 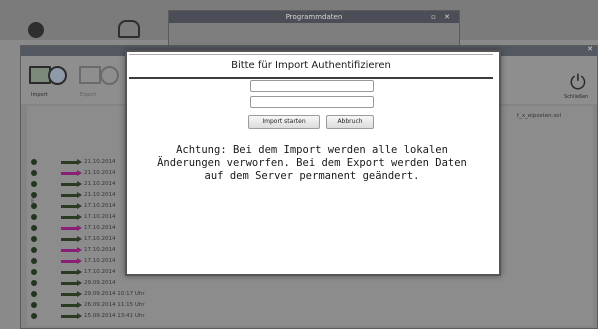 What do you see at coordinates (578, 82) in the screenshot?
I see `power-icon: ⏻` at bounding box center [578, 82].